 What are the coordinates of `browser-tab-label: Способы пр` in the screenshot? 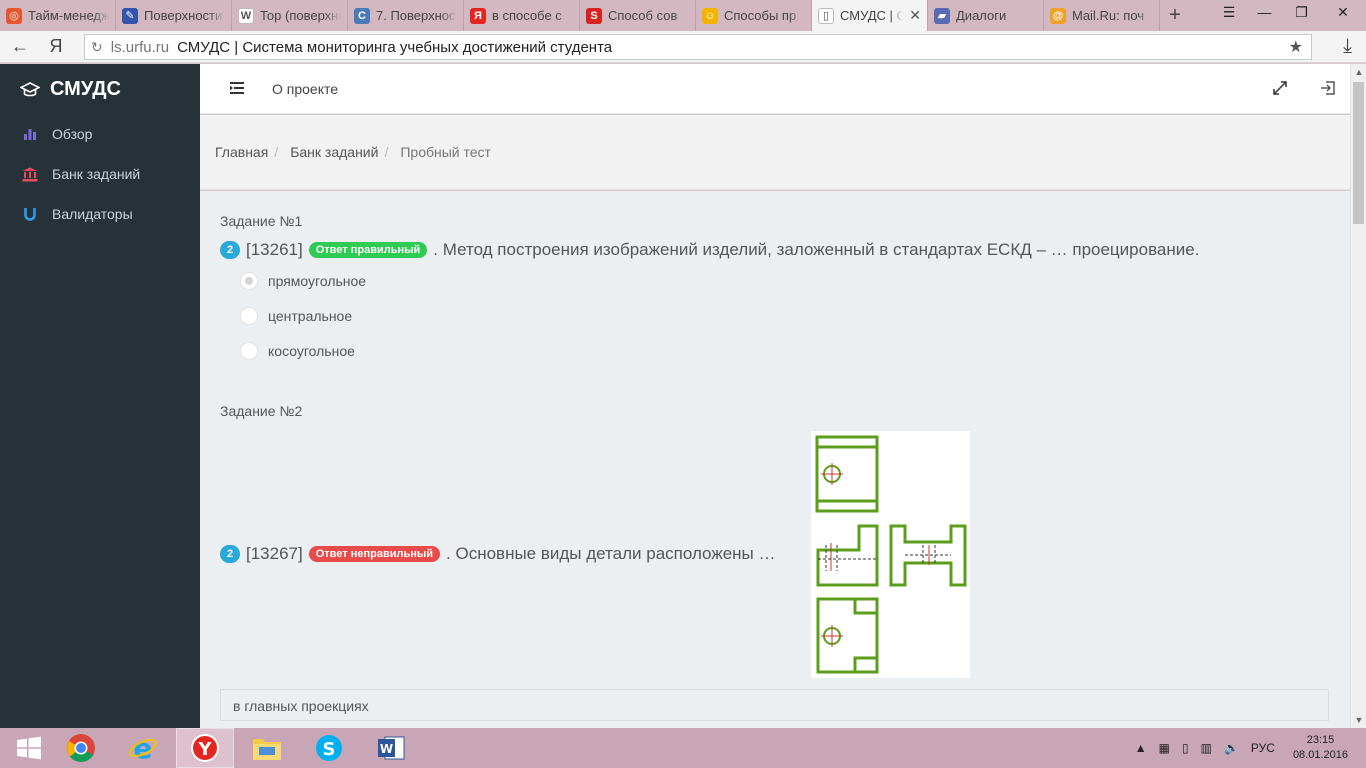 It's located at (760, 15).